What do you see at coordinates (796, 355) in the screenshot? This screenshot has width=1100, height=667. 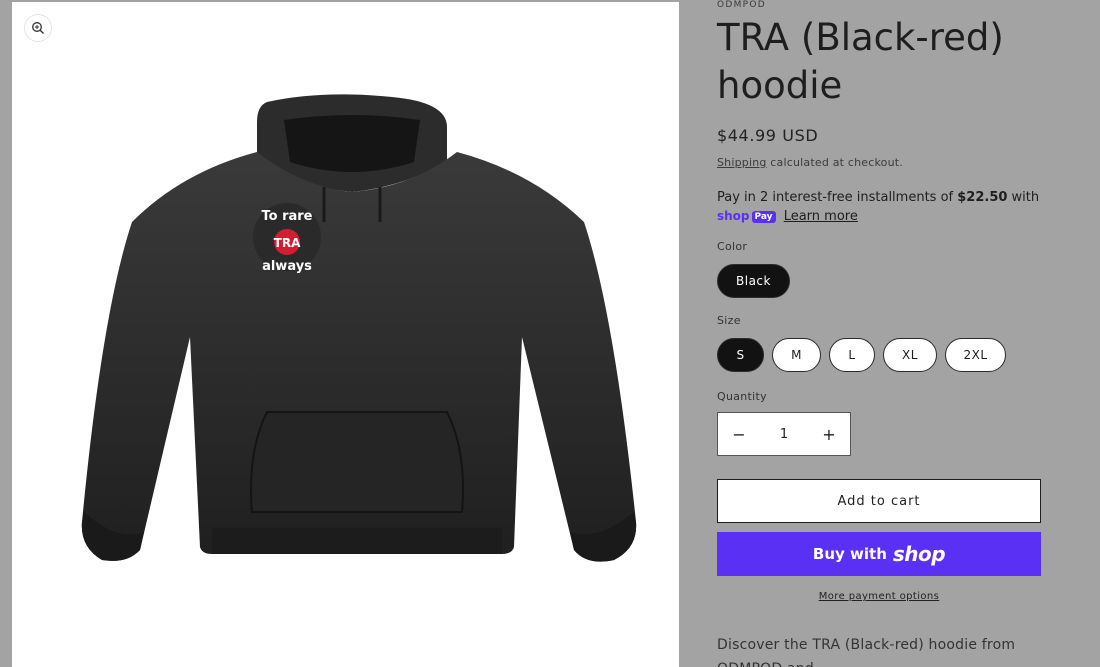 I see `size-option-m: M` at bounding box center [796, 355].